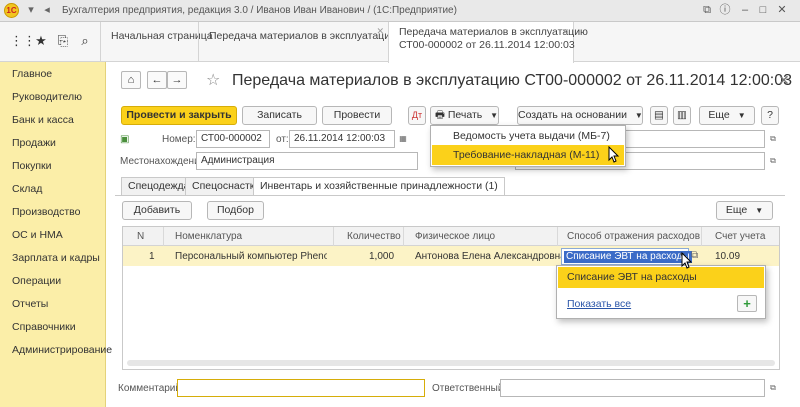 Image resolution: width=800 pixels, height=407 pixels. I want to click on calendar-icon: ▦, so click(403, 139).